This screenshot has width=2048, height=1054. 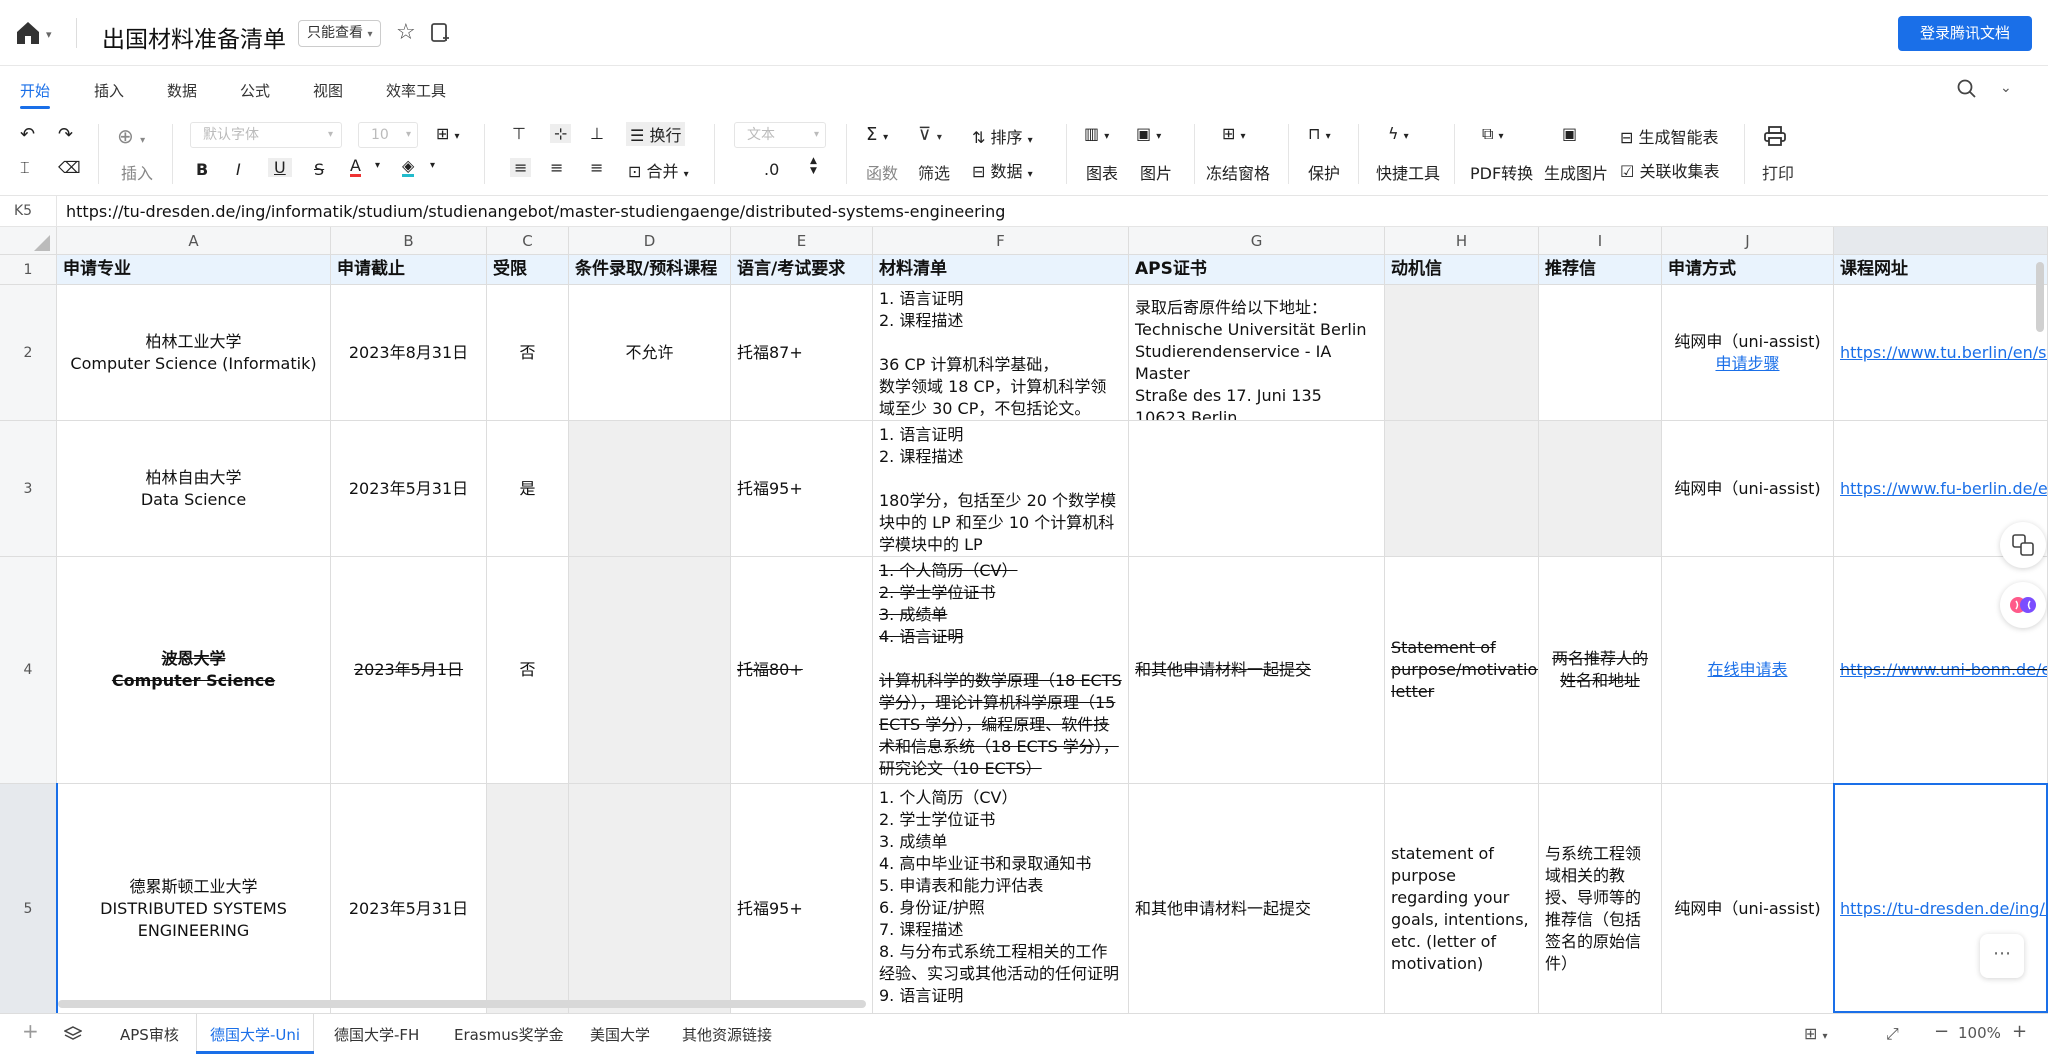 I want to click on column-header-j: J, so click(x=1748, y=241).